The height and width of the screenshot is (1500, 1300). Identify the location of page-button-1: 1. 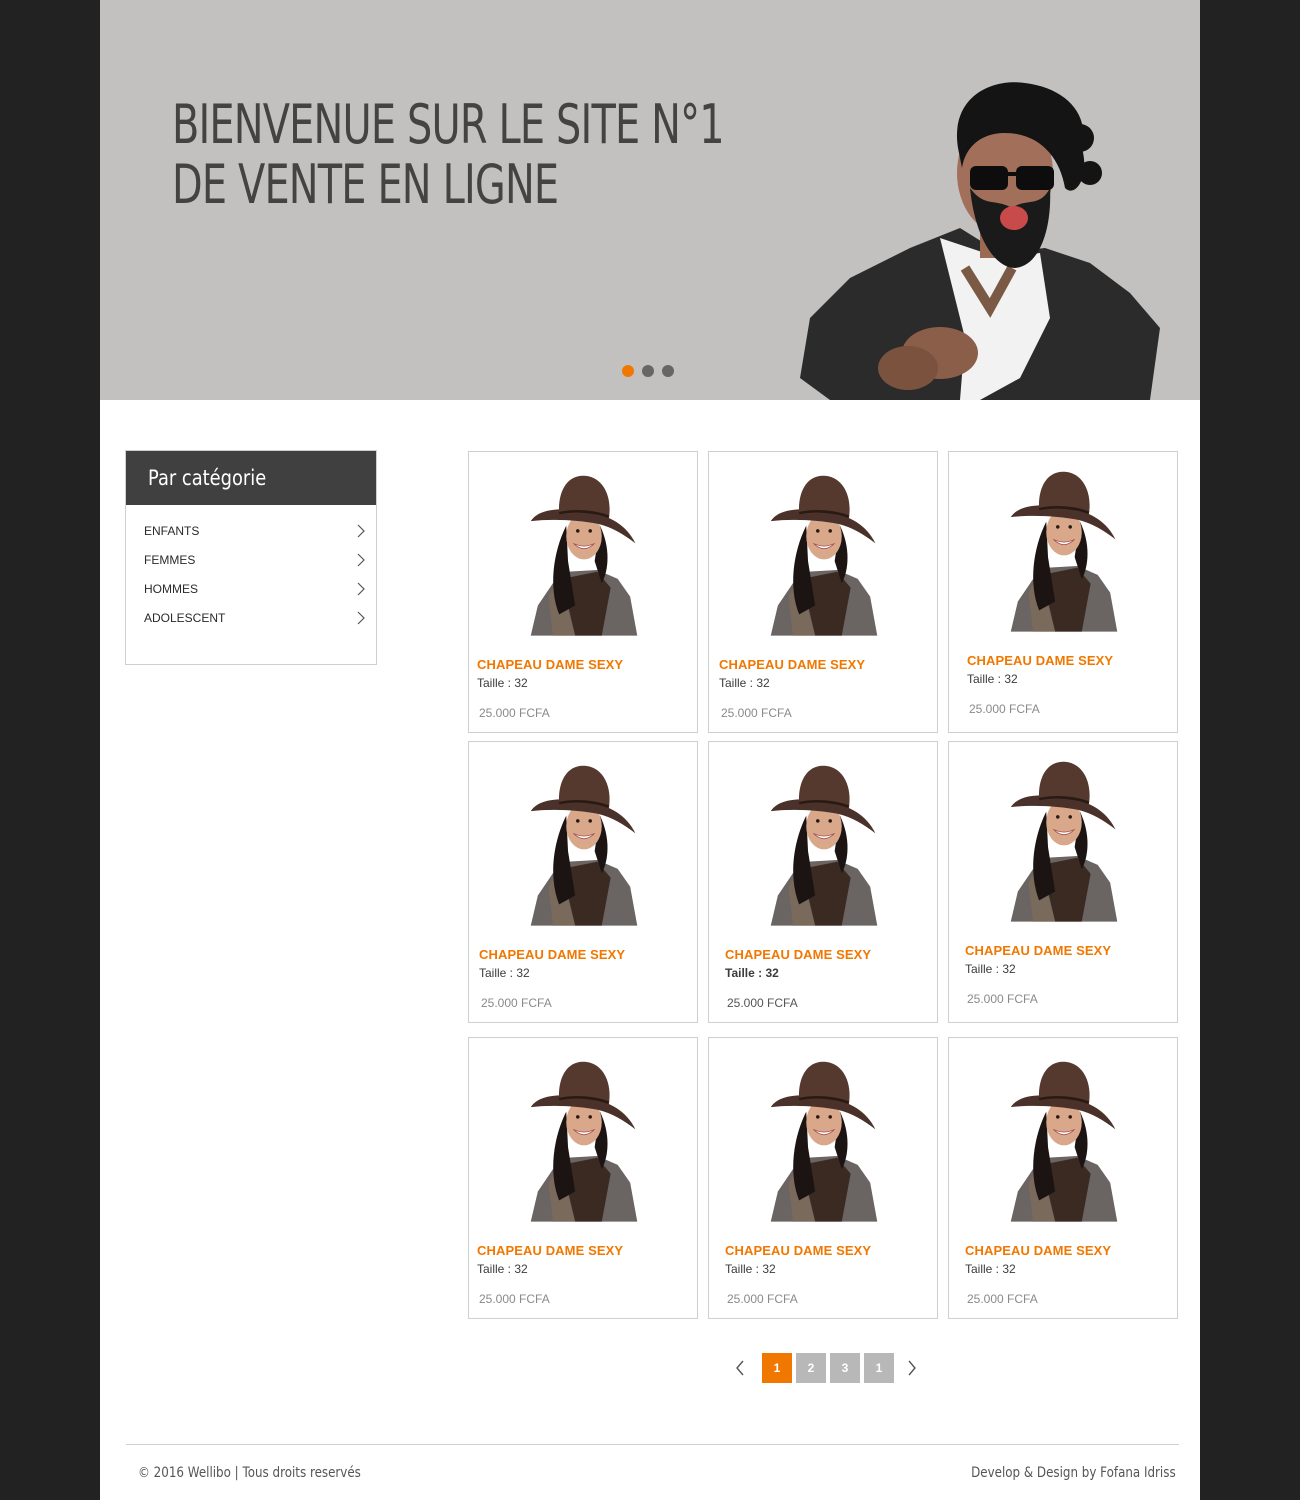
(777, 1368).